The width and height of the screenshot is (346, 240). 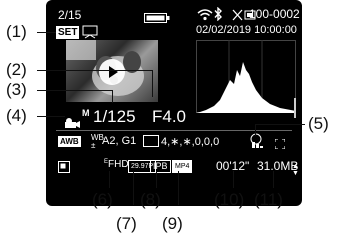 What do you see at coordinates (229, 199) in the screenshot?
I see `callout-10: (10)` at bounding box center [229, 199].